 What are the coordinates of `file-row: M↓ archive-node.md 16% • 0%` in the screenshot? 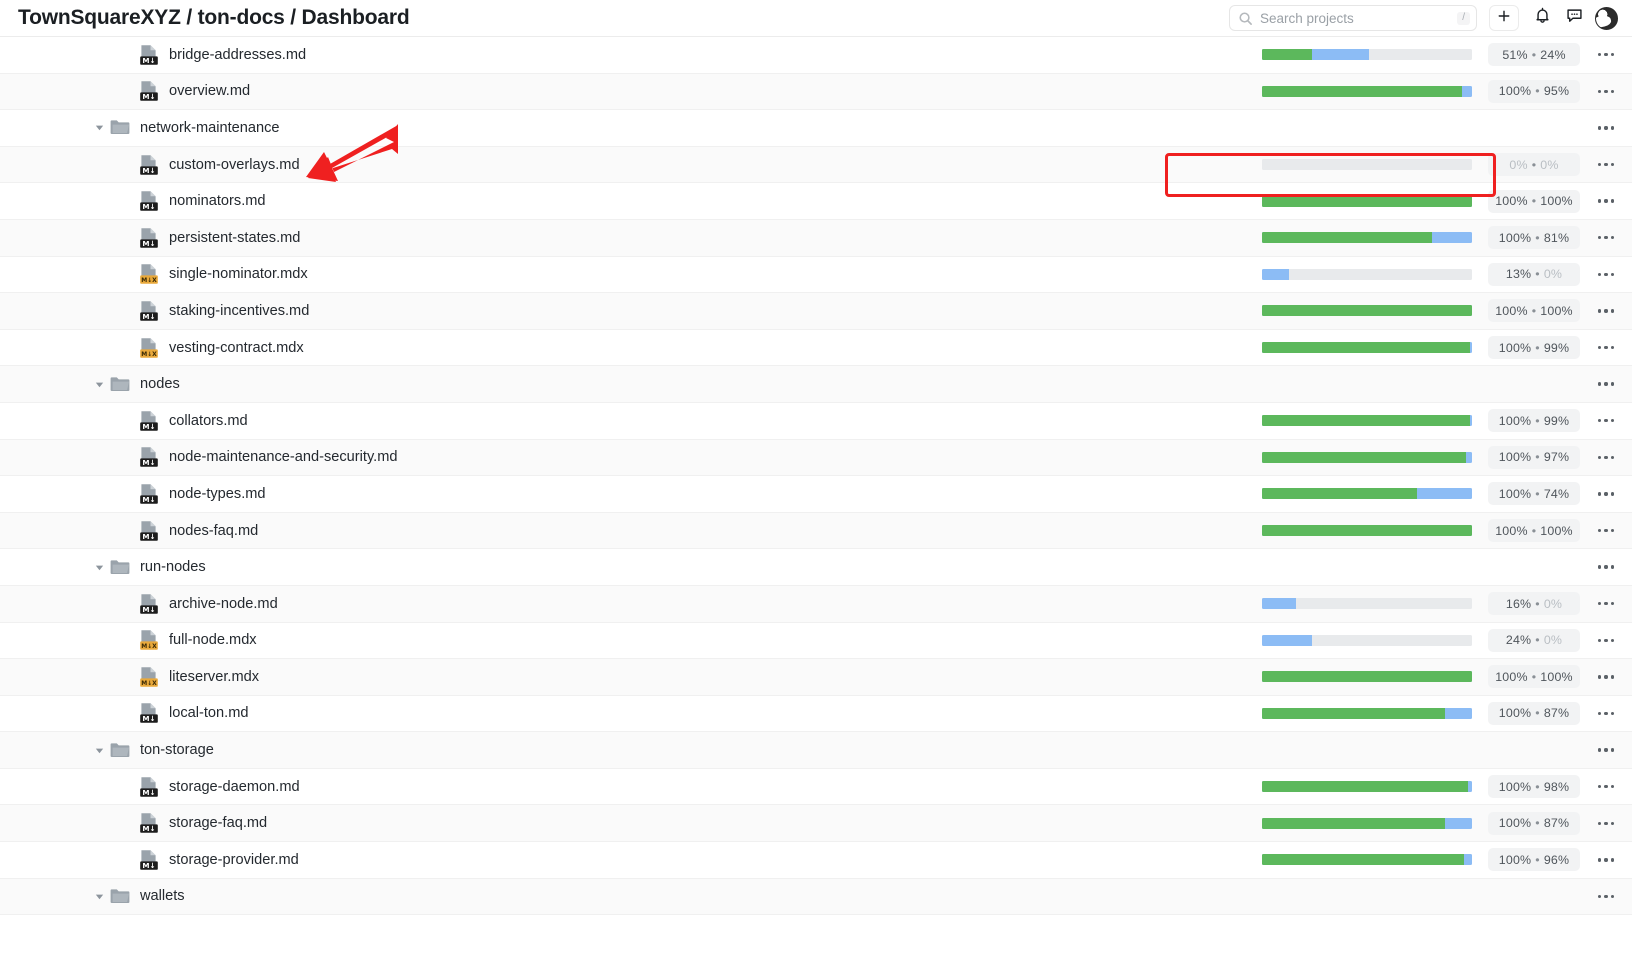 It's located at (816, 604).